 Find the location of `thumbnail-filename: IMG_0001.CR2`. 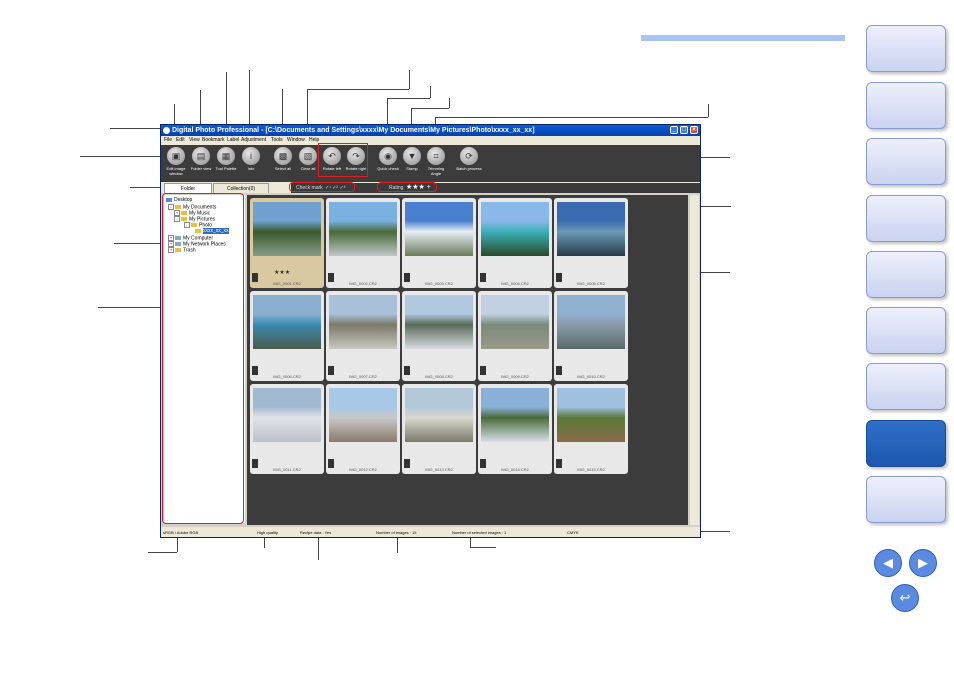

thumbnail-filename: IMG_0001.CR2 is located at coordinates (287, 283).